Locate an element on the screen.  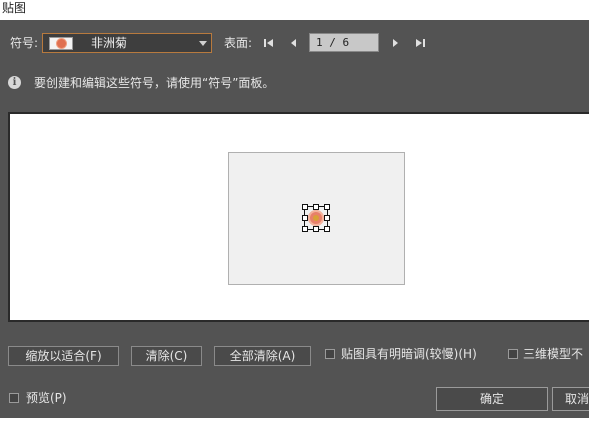
invisible-geometry-label: 三维模型不 is located at coordinates (553, 354).